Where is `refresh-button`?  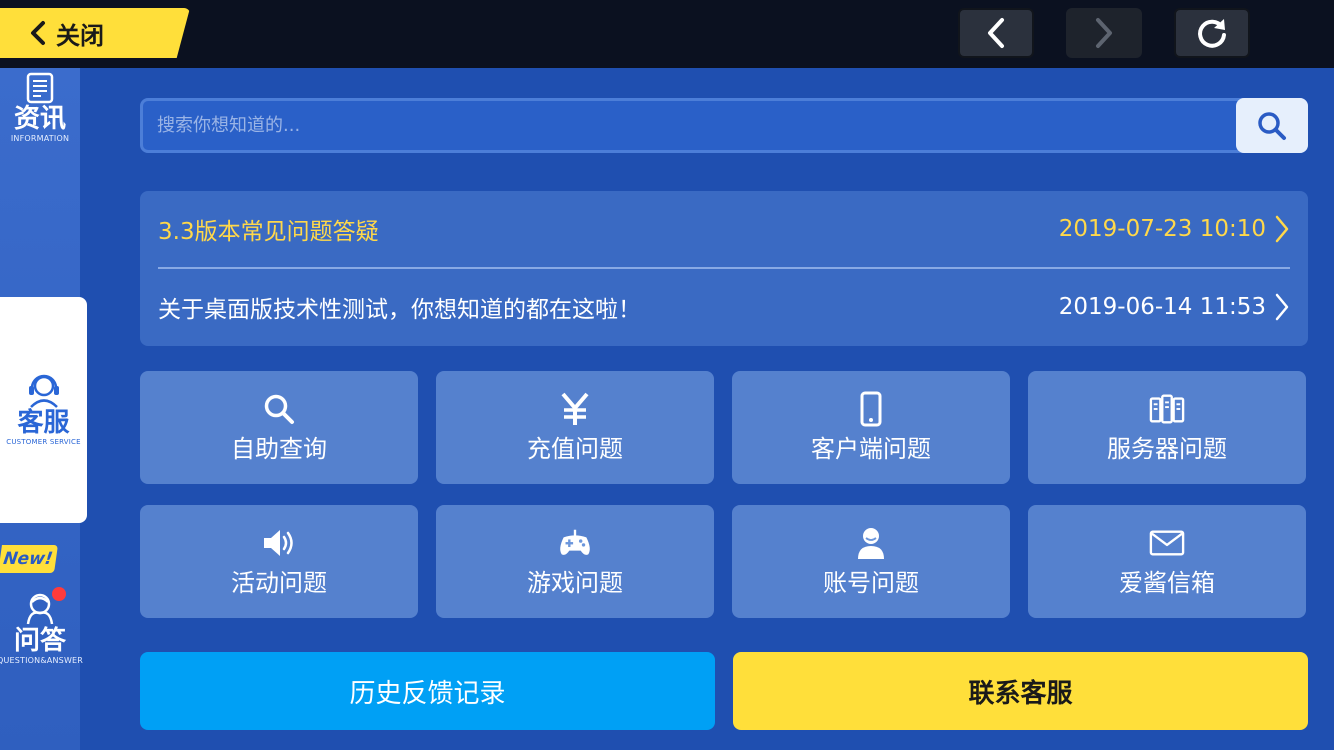 refresh-button is located at coordinates (1212, 33).